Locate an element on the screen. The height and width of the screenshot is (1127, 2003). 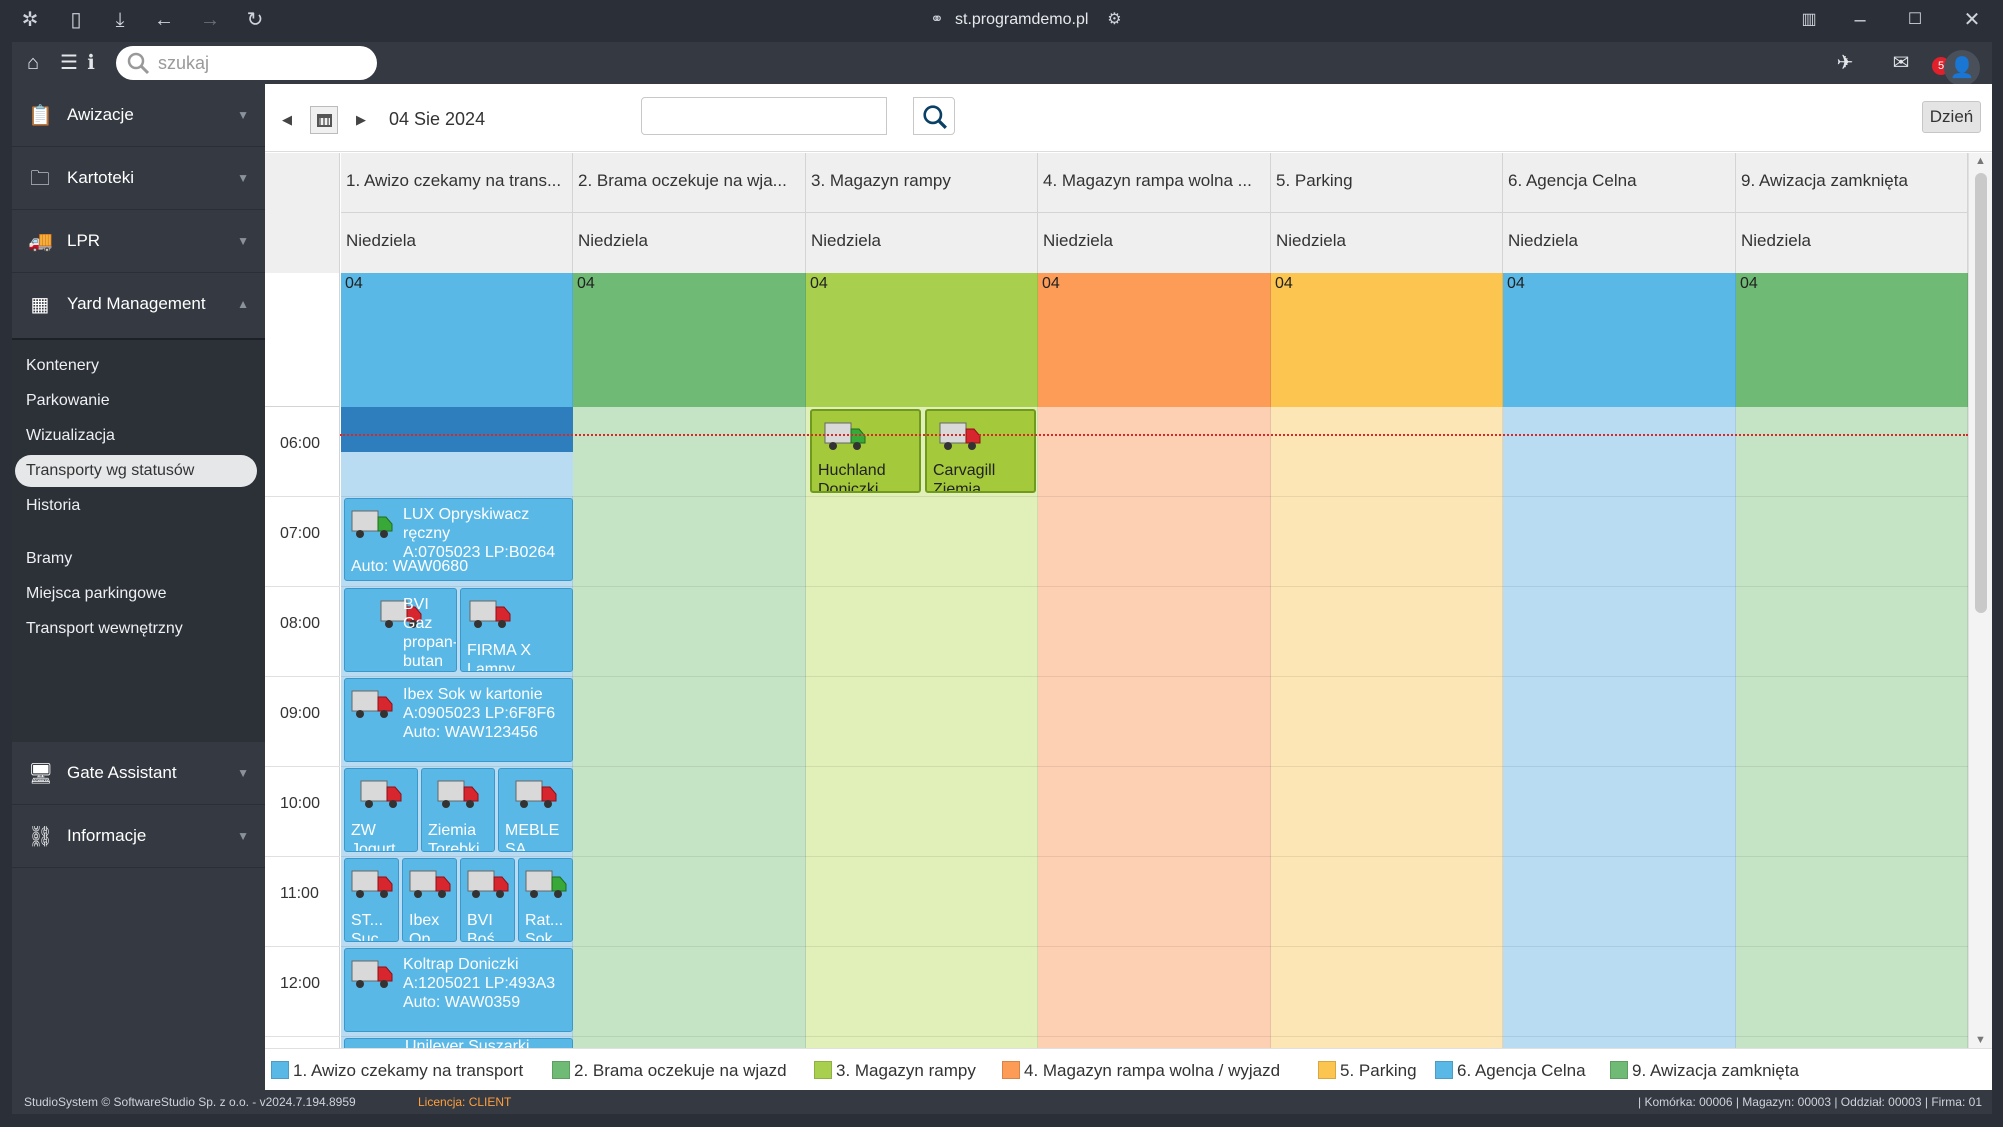
allday-cell-2: 04 is located at coordinates (689, 340).